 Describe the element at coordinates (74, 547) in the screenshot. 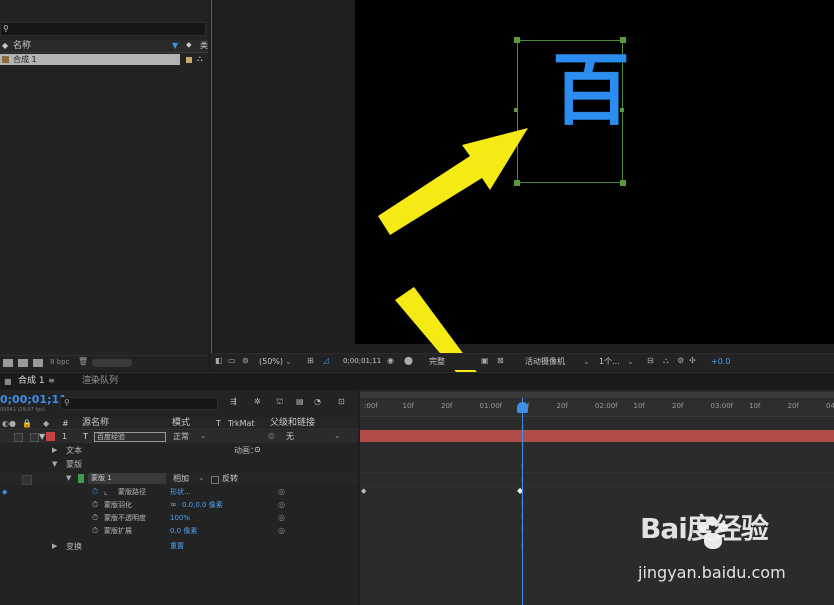

I see `transform-group-label: 变换` at that location.